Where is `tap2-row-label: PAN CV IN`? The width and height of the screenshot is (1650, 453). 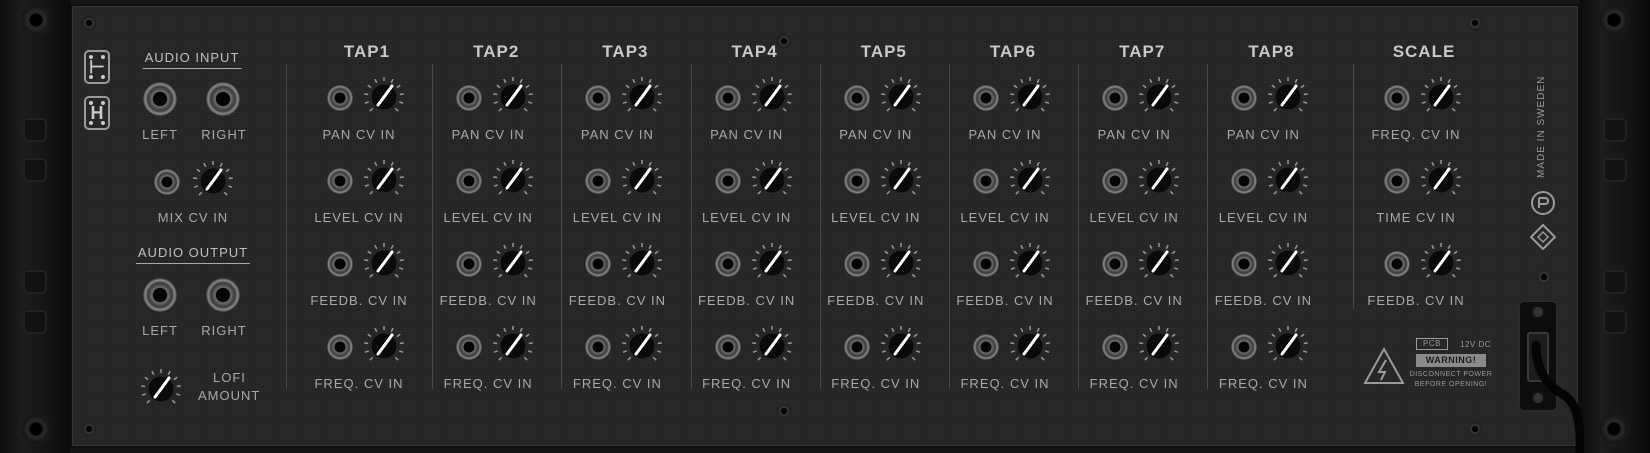
tap2-row-label: PAN CV IN is located at coordinates (488, 134).